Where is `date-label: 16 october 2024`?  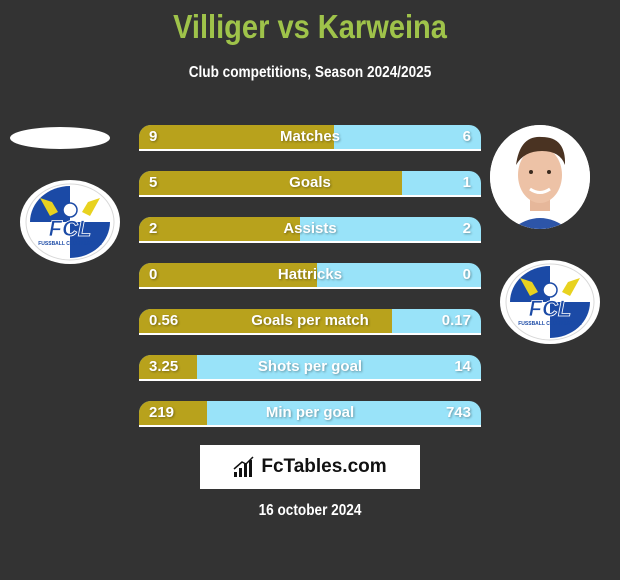 date-label: 16 october 2024 is located at coordinates (310, 510).